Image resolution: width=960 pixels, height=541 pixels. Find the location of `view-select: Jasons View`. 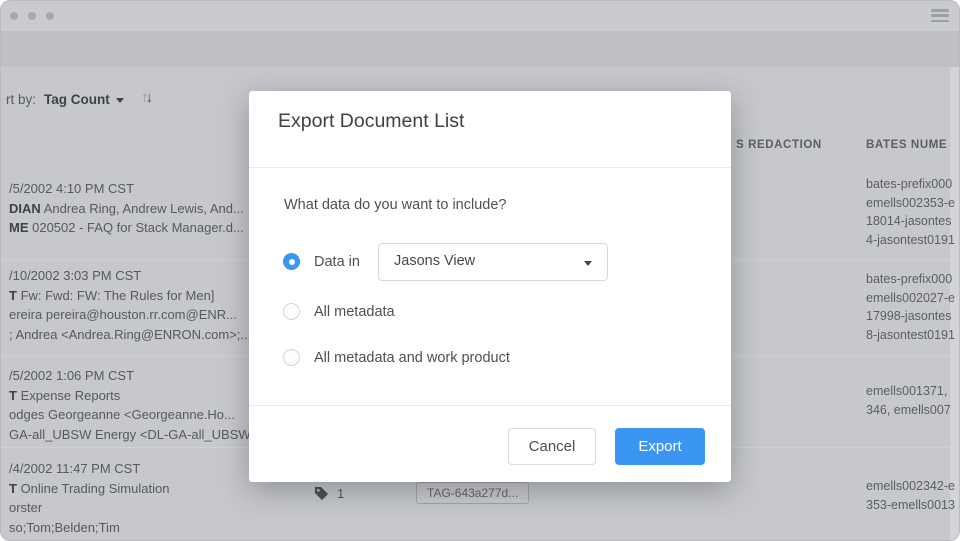

view-select: Jasons View is located at coordinates (493, 262).